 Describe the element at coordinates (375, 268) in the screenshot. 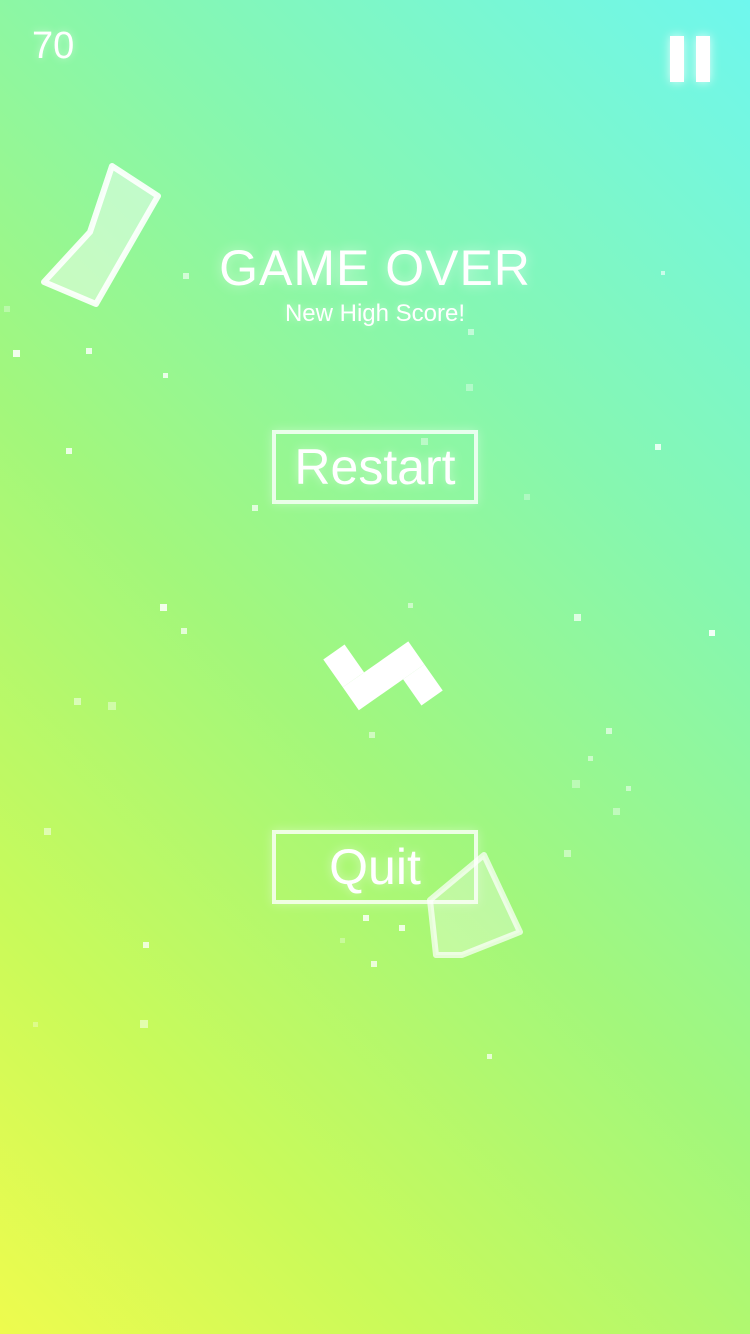

I see `game-over-title: GAME OVER` at that location.